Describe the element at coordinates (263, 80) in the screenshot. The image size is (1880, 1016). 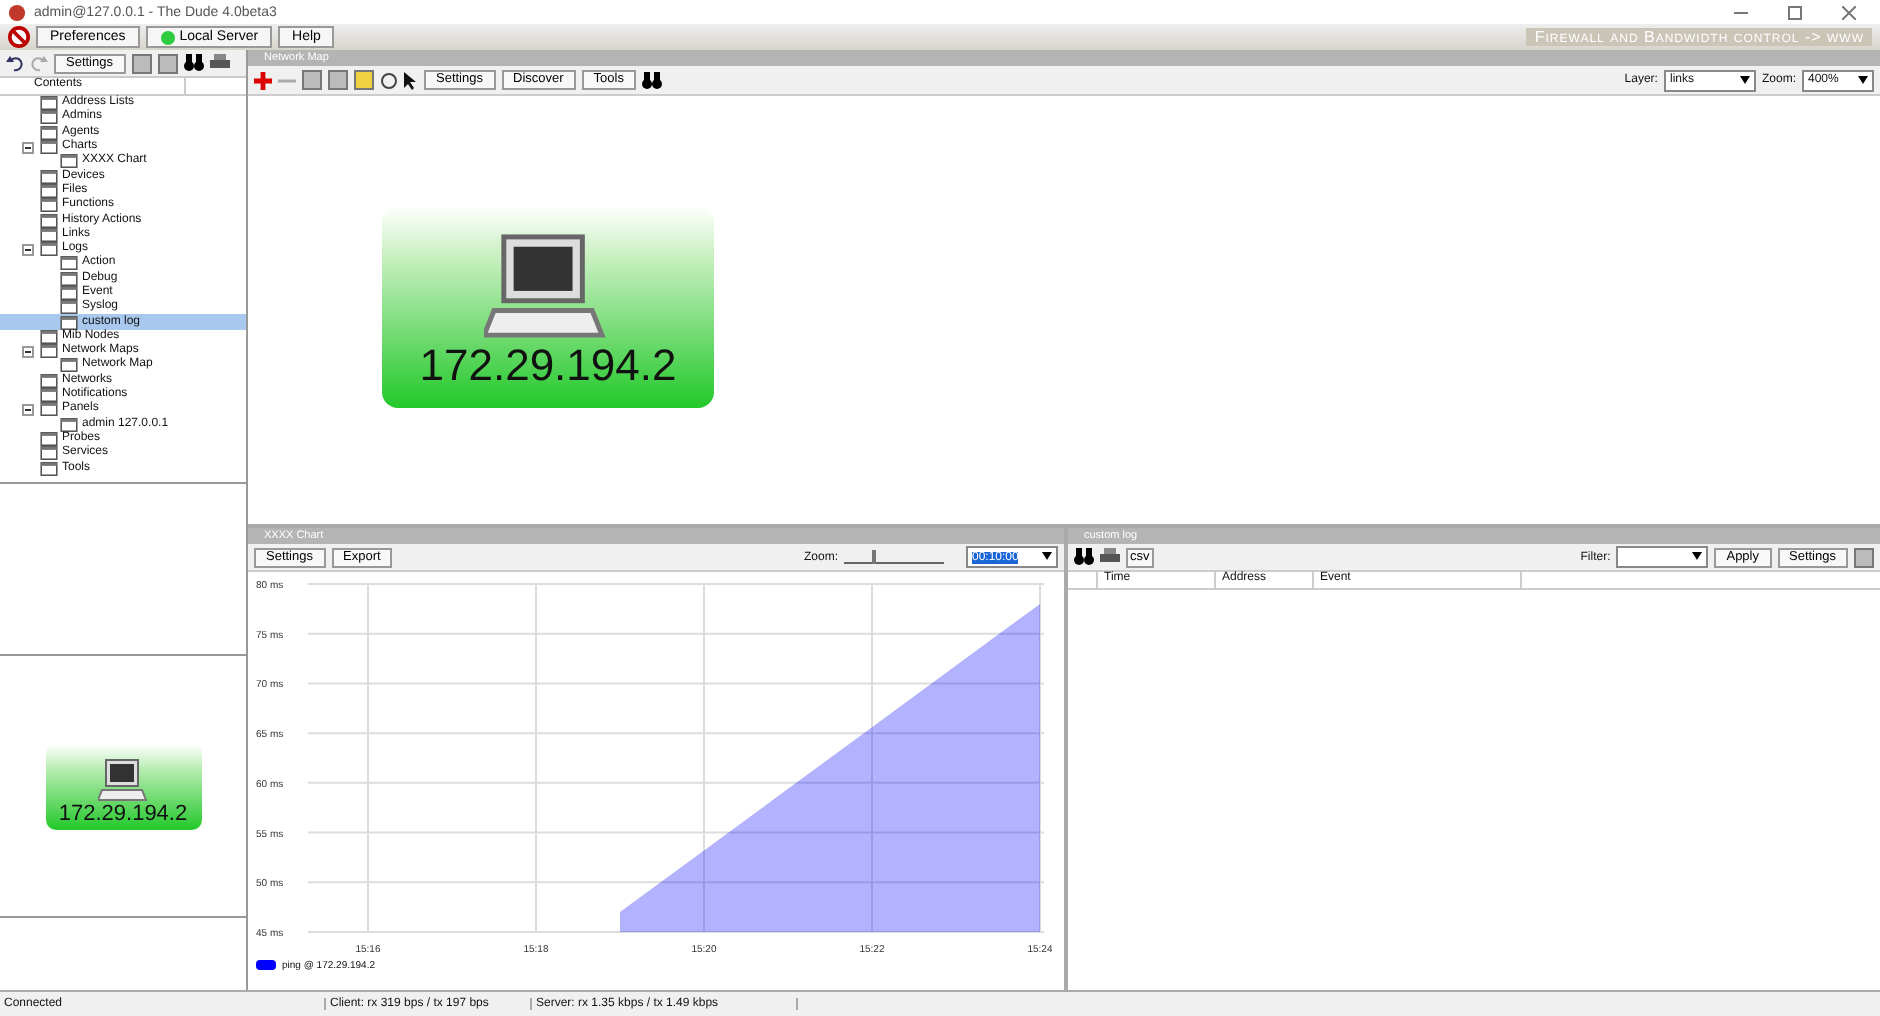
I see `add-icon` at that location.